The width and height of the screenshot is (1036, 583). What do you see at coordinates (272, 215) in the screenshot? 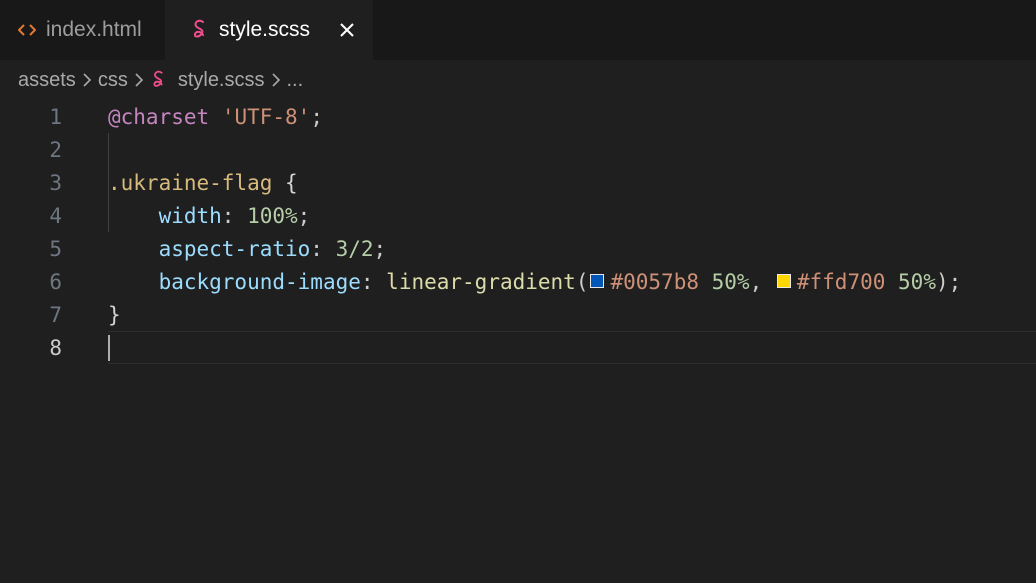
I see `value: 100%` at bounding box center [272, 215].